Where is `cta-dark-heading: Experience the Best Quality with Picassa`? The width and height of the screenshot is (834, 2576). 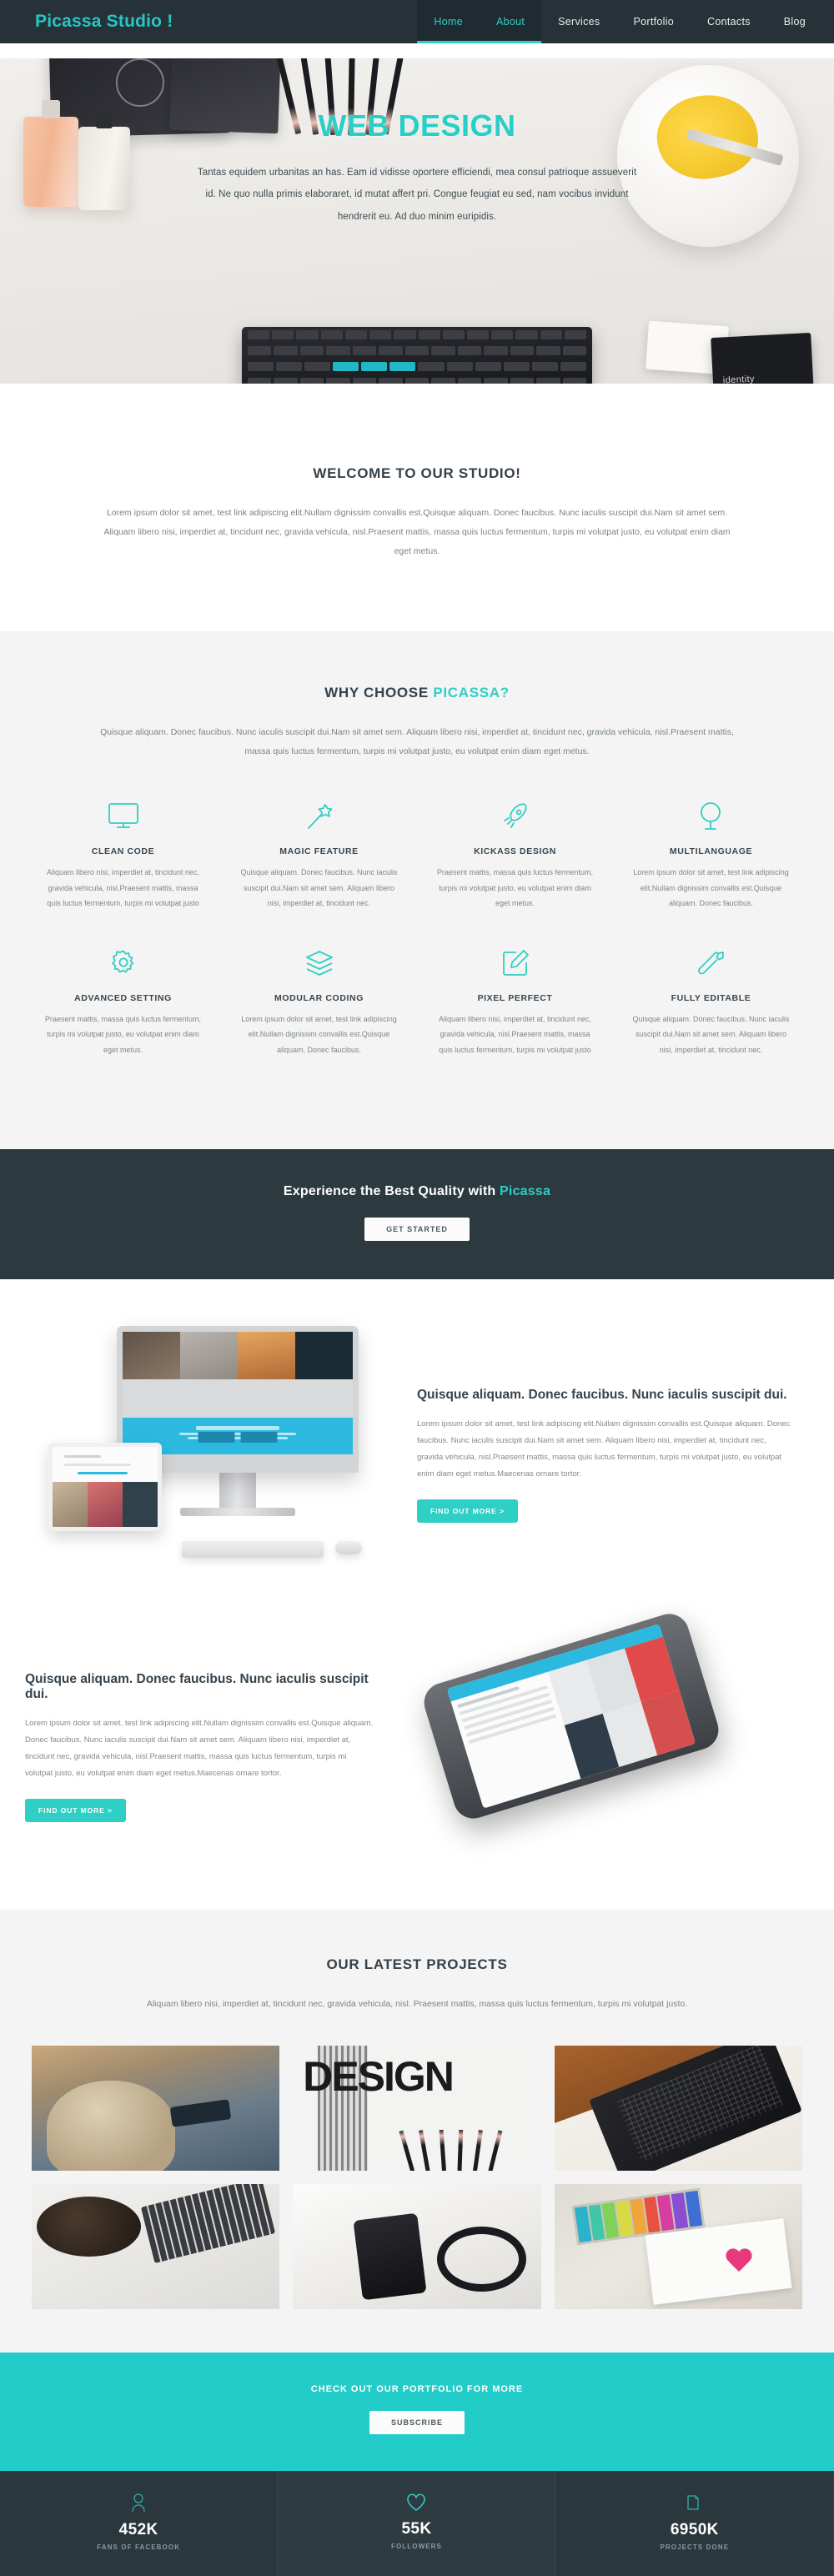 cta-dark-heading: Experience the Best Quality with Picassa is located at coordinates (417, 1191).